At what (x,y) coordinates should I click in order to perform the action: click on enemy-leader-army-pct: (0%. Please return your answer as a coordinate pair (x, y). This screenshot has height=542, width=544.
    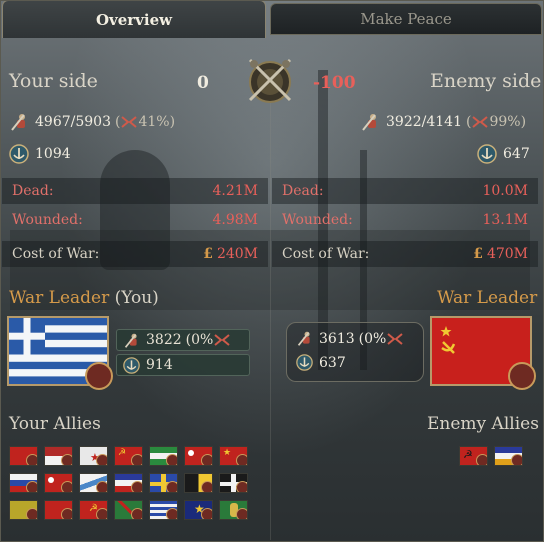
    Looking at the image, I should click on (372, 338).